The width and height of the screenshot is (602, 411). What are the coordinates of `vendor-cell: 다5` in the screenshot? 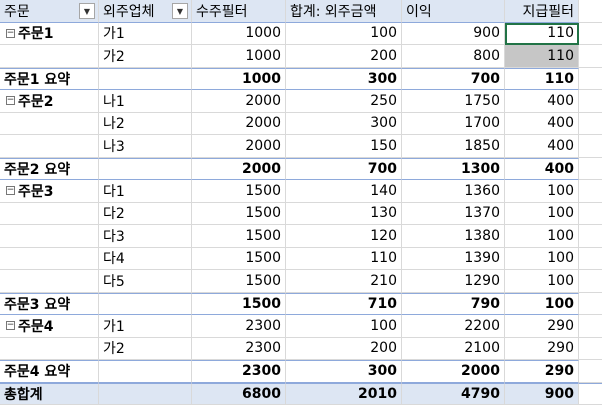 It's located at (145, 281).